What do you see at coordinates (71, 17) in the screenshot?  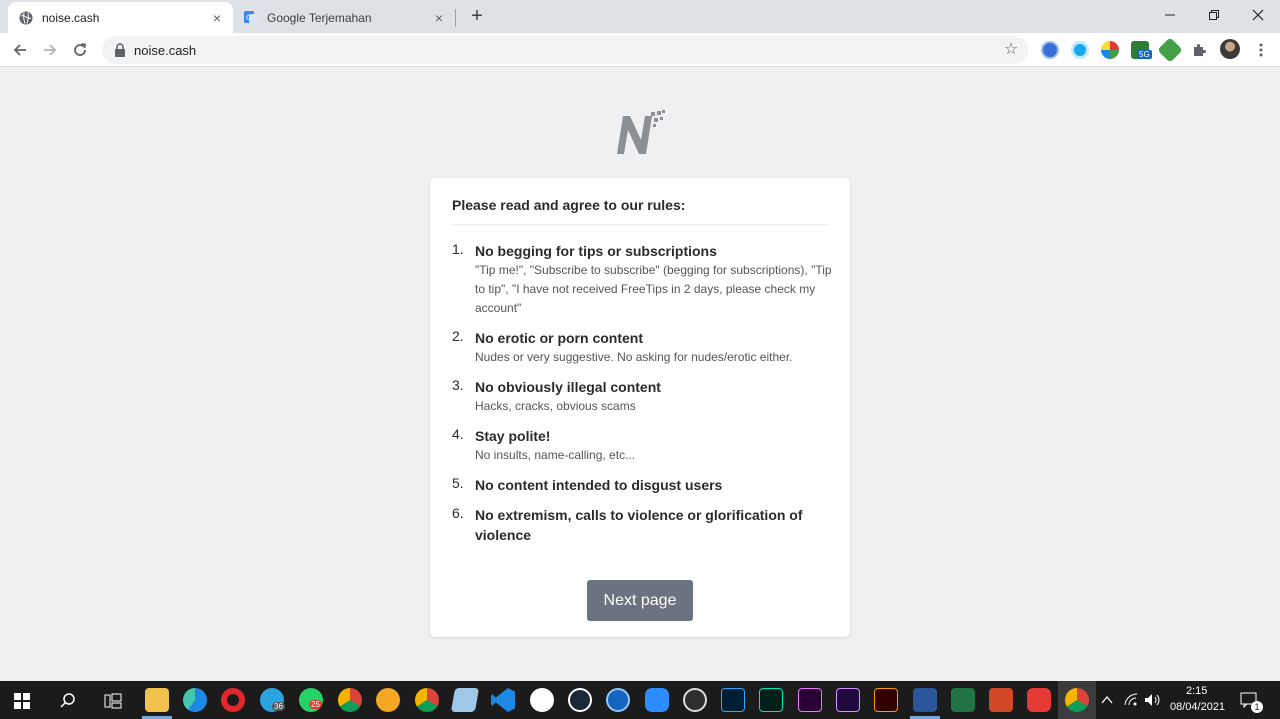 I see `tab-title: noise.cash` at bounding box center [71, 17].